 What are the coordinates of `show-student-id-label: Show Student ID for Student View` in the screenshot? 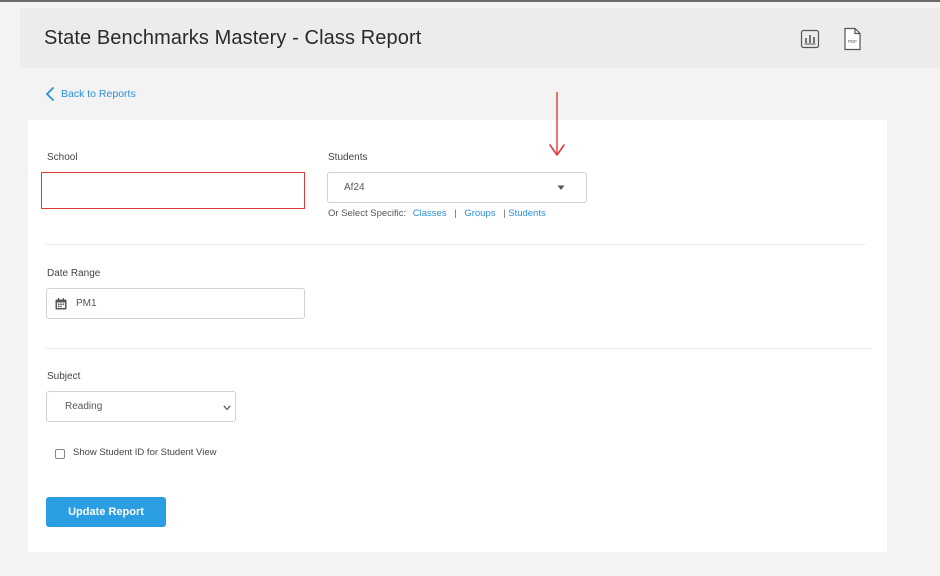 It's located at (145, 452).